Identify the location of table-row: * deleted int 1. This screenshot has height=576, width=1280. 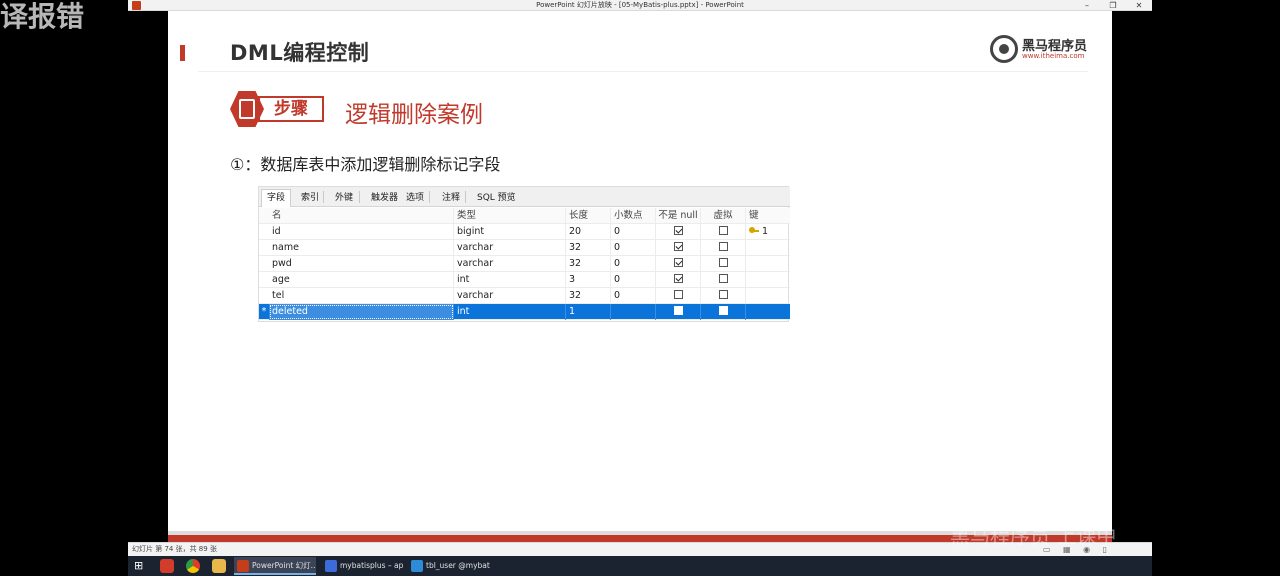
(524, 312).